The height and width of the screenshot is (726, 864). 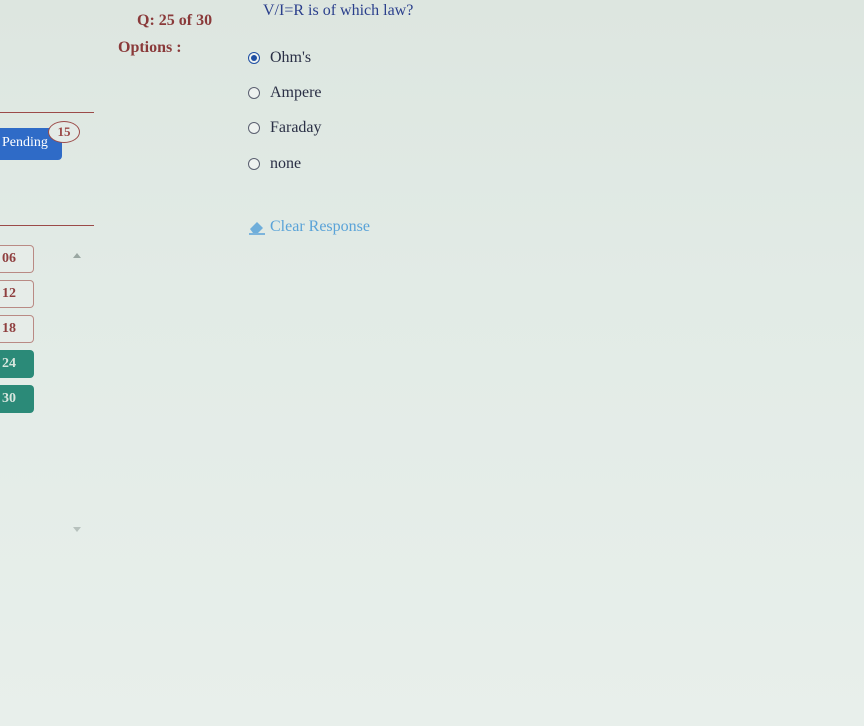 I want to click on page-button-06: 06, so click(x=17, y=259).